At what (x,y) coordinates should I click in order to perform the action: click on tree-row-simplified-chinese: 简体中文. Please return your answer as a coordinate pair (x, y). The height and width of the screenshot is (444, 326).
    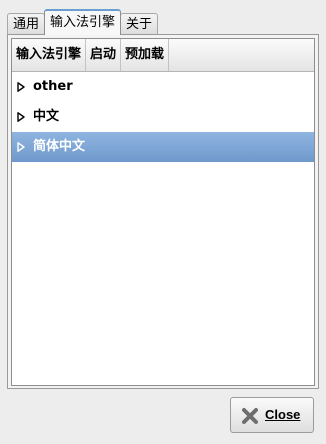
    Looking at the image, I should click on (163, 147).